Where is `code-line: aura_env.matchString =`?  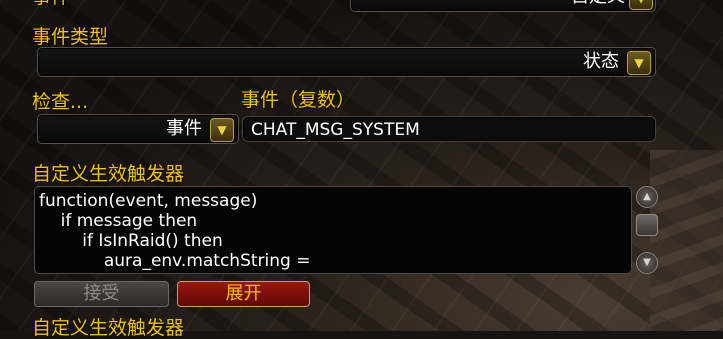 code-line: aura_env.matchString = is located at coordinates (175, 261).